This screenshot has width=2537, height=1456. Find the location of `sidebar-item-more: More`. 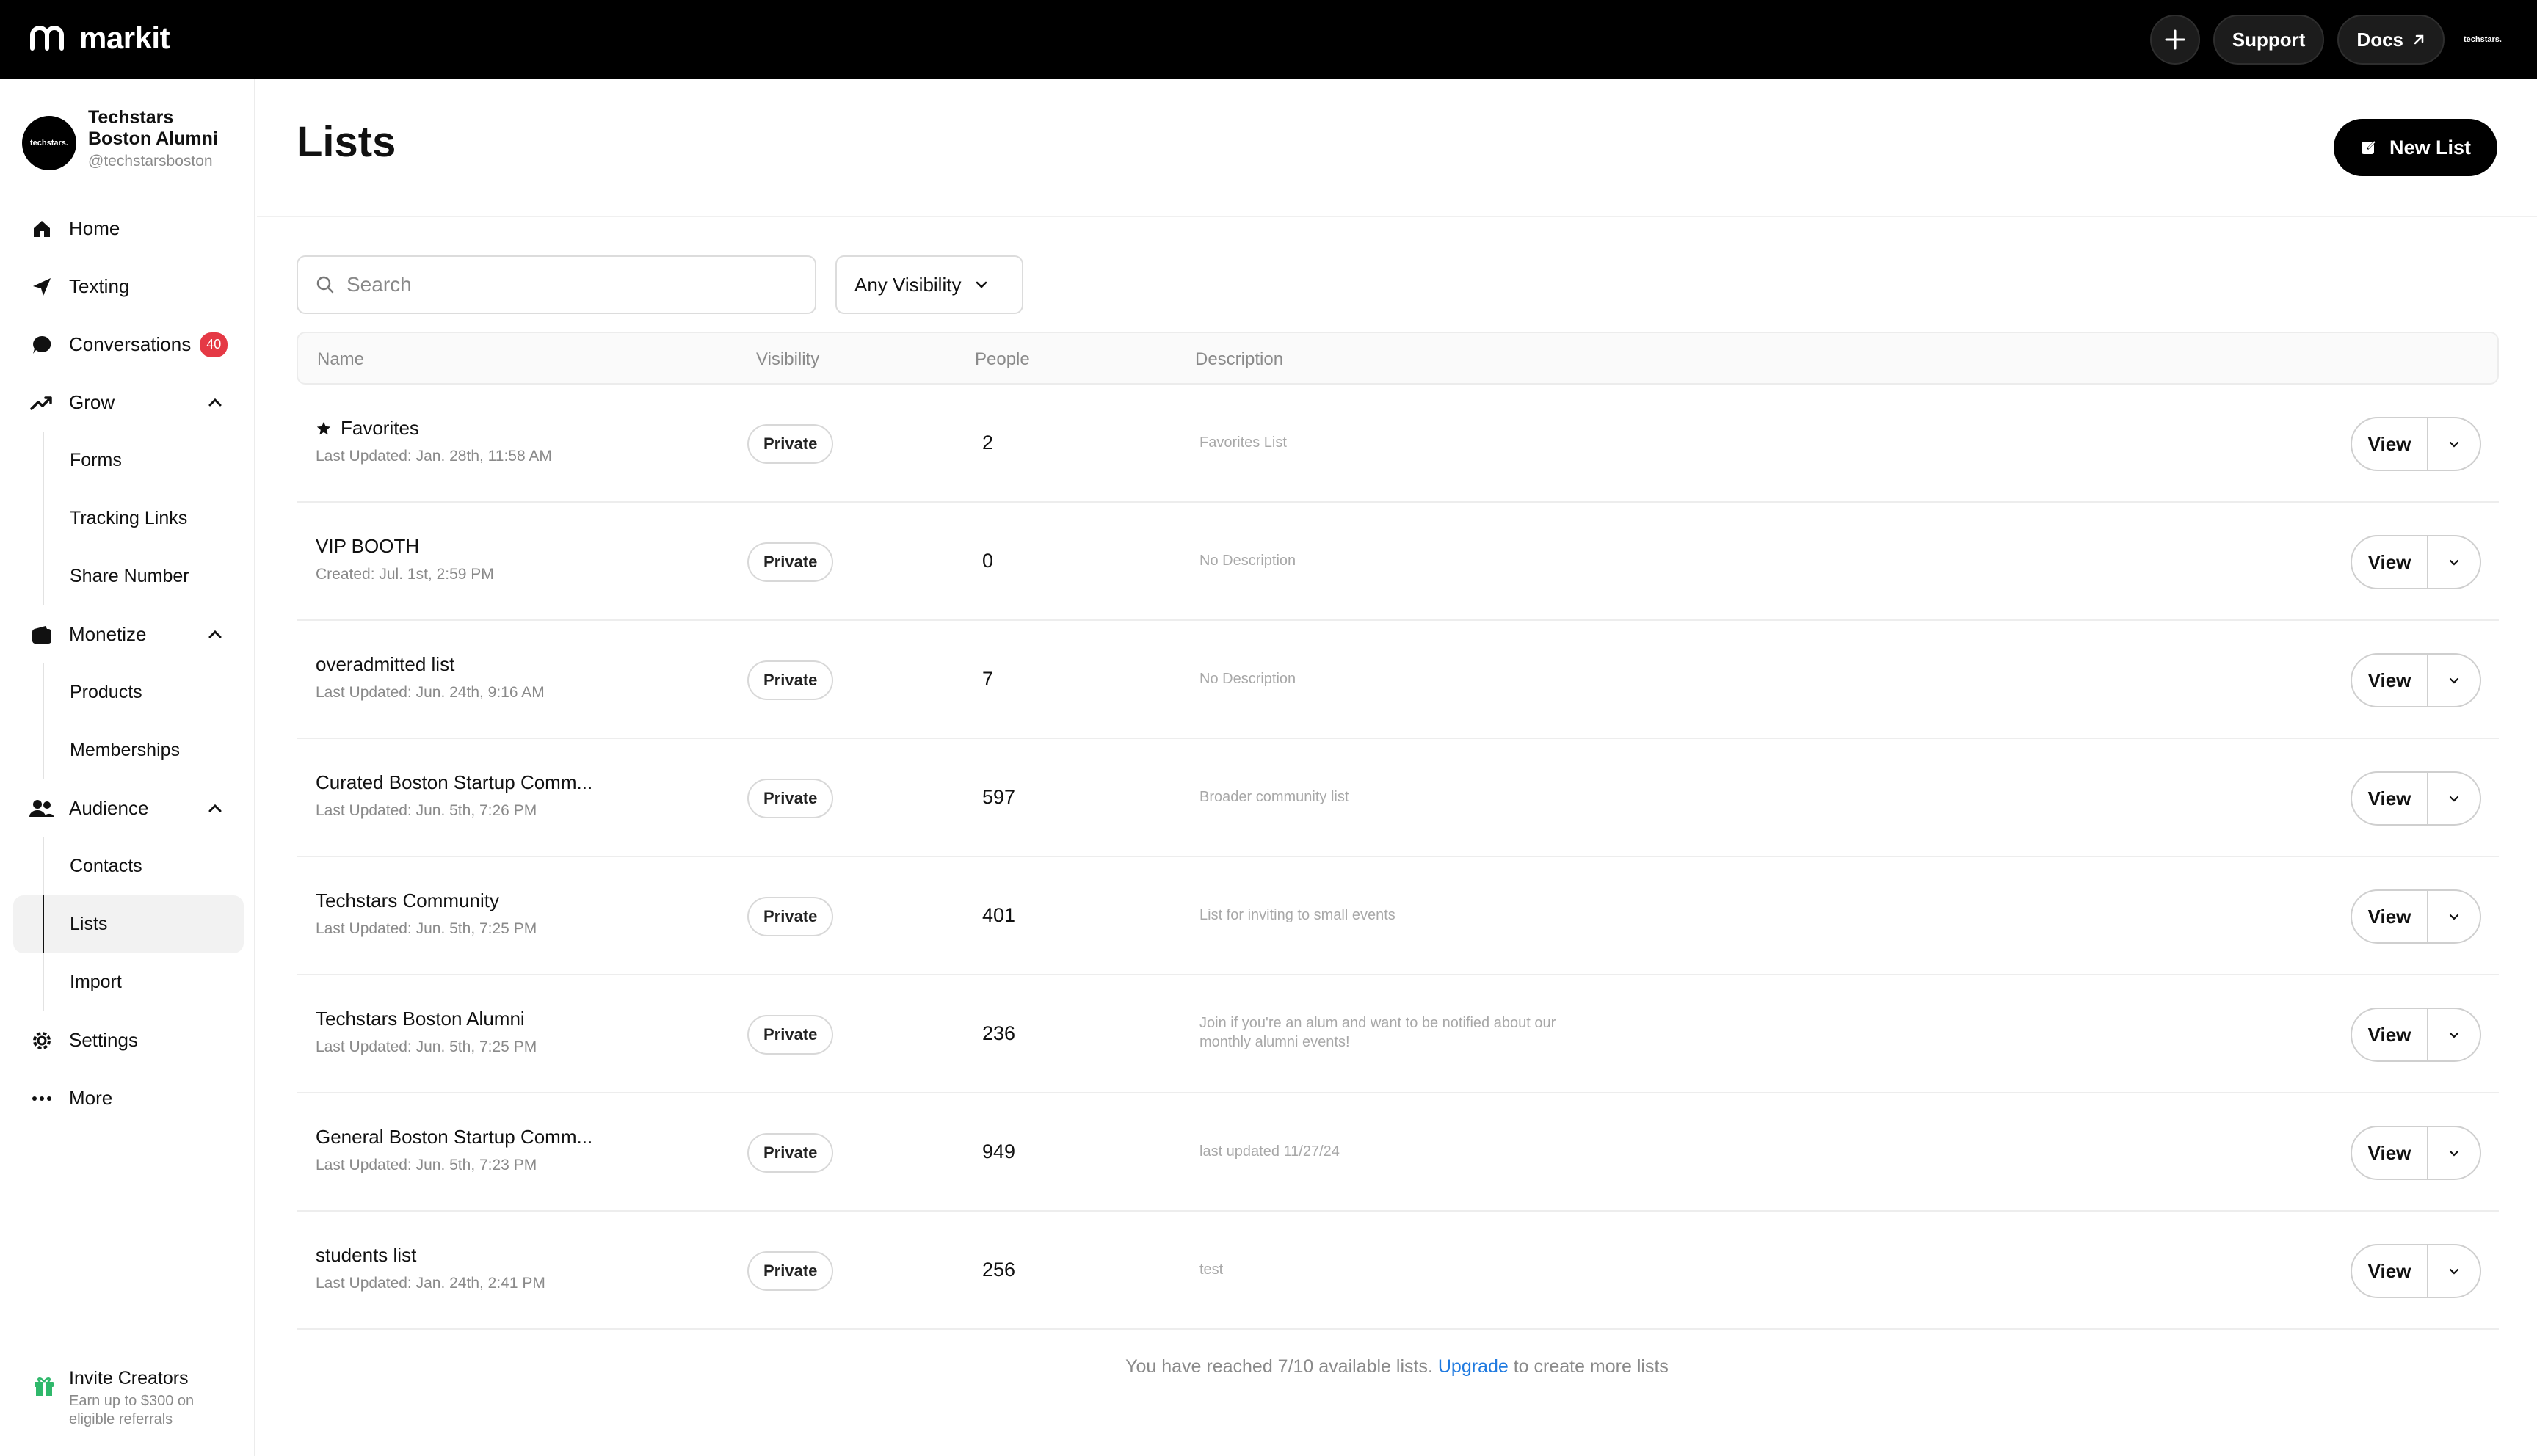

sidebar-item-more: More is located at coordinates (128, 1098).